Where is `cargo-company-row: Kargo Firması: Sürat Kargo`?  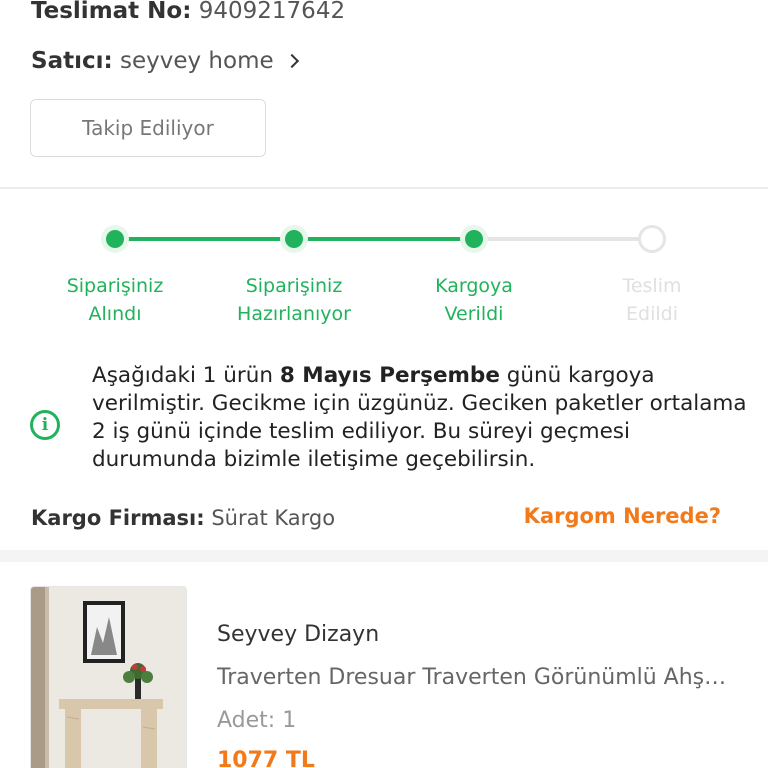
cargo-company-row: Kargo Firması: Sürat Kargo is located at coordinates (183, 518).